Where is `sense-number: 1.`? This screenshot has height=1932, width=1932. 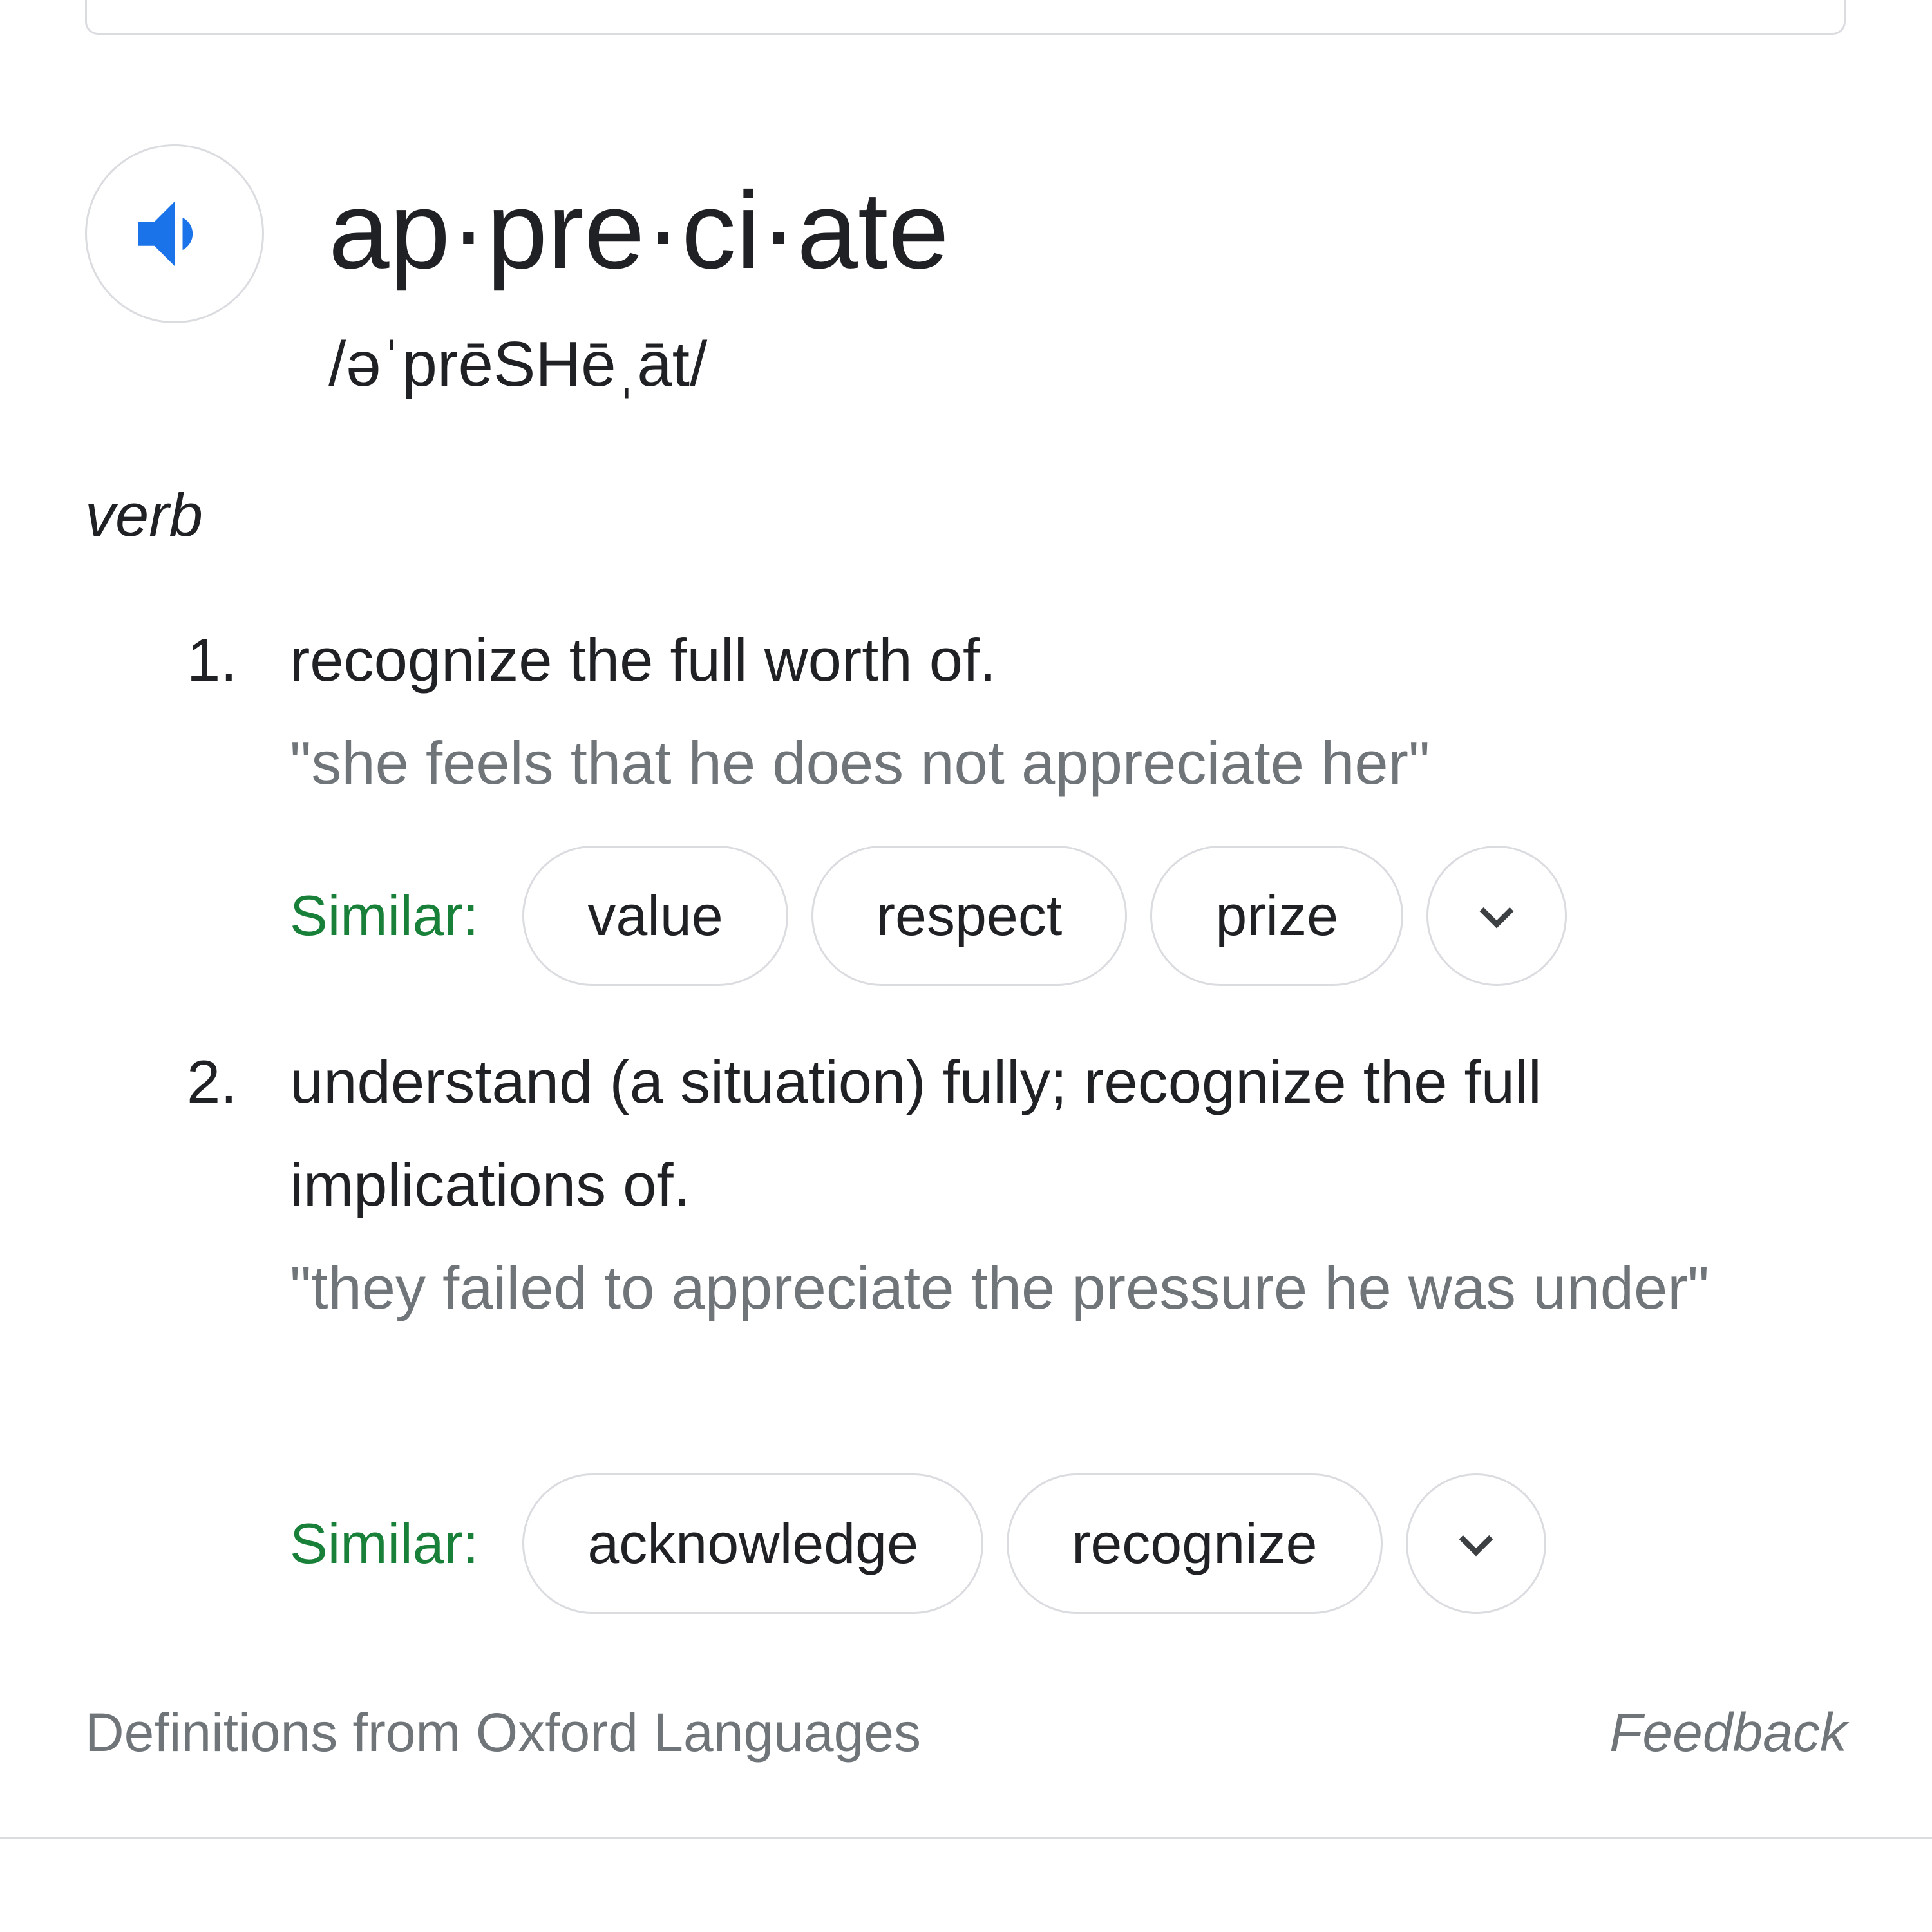 sense-number: 1. is located at coordinates (213, 660).